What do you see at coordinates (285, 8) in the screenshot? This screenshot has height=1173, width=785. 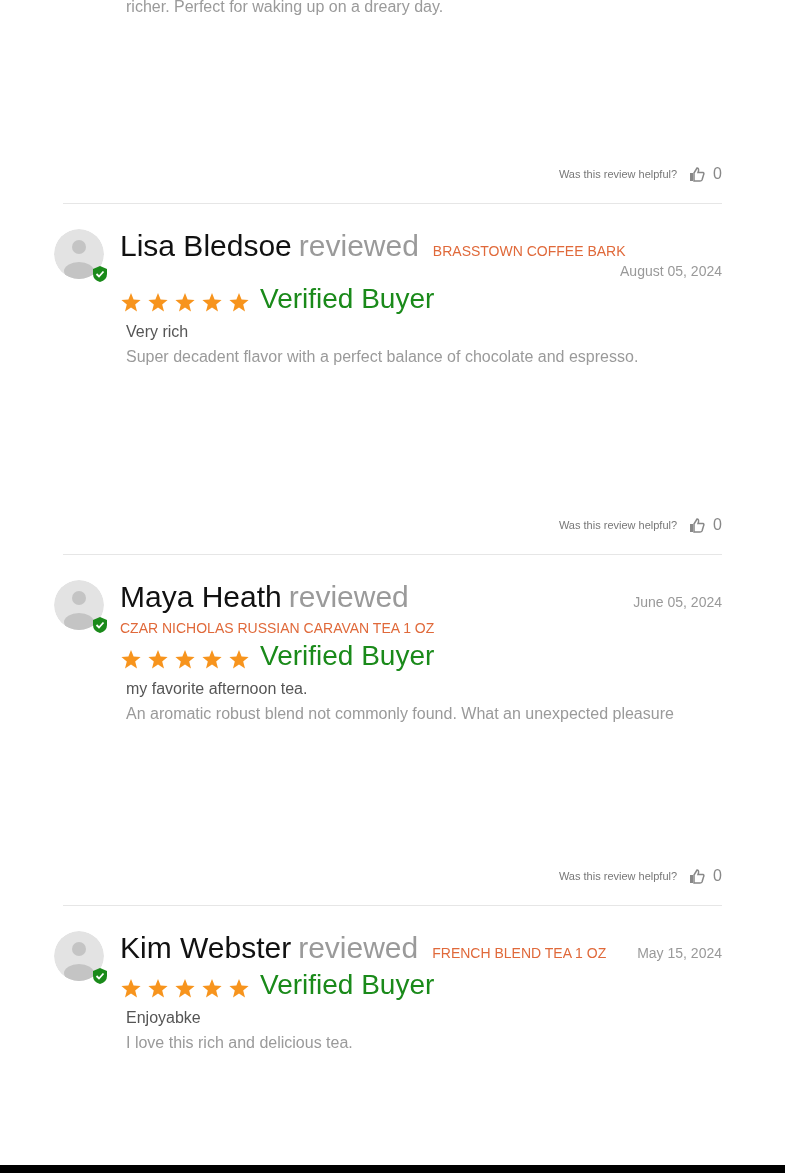 I see `review-text: richer. Perfect for waking up on a dreary day.` at bounding box center [285, 8].